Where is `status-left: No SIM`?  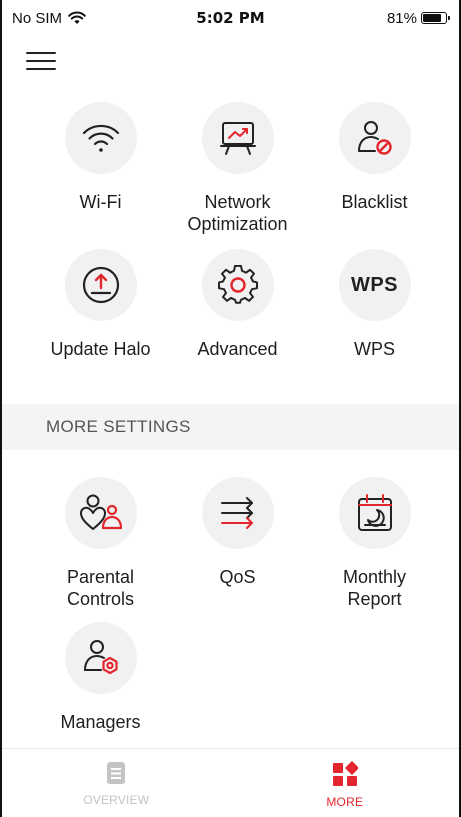
status-left: No SIM is located at coordinates (49, 18).